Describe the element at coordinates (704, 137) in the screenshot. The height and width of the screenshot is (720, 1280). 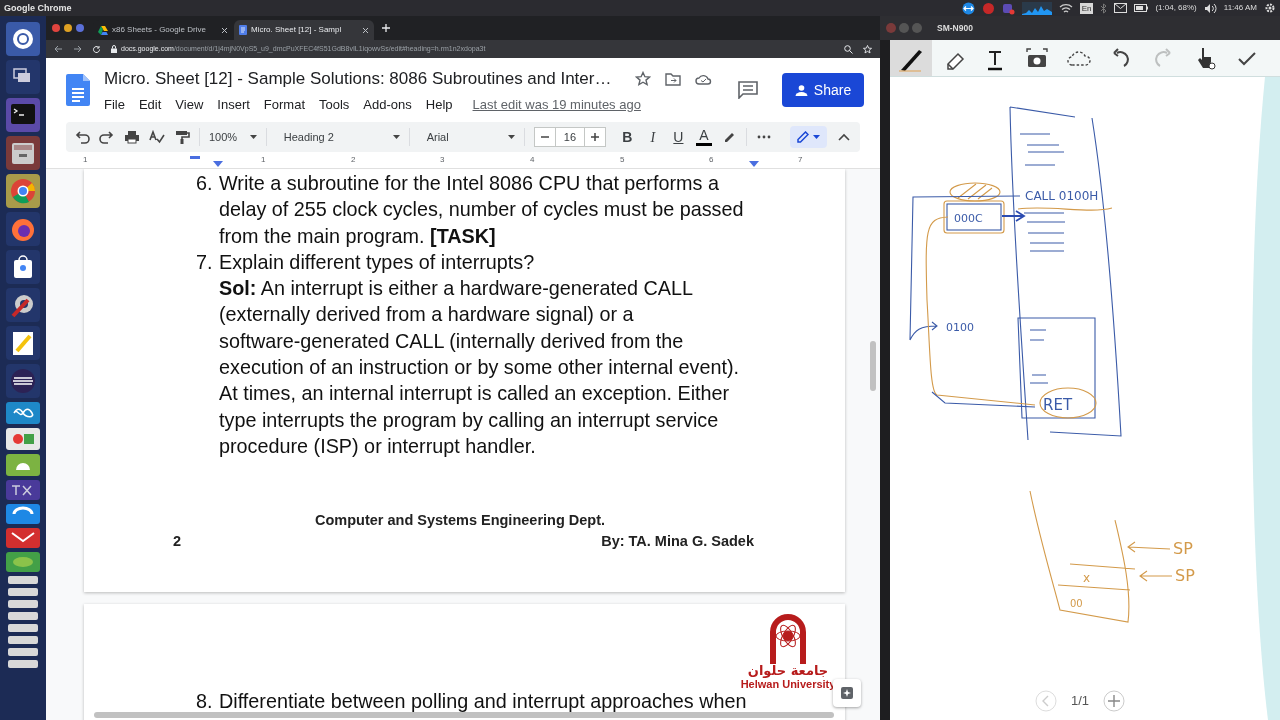
I see `text-color-button: A` at that location.